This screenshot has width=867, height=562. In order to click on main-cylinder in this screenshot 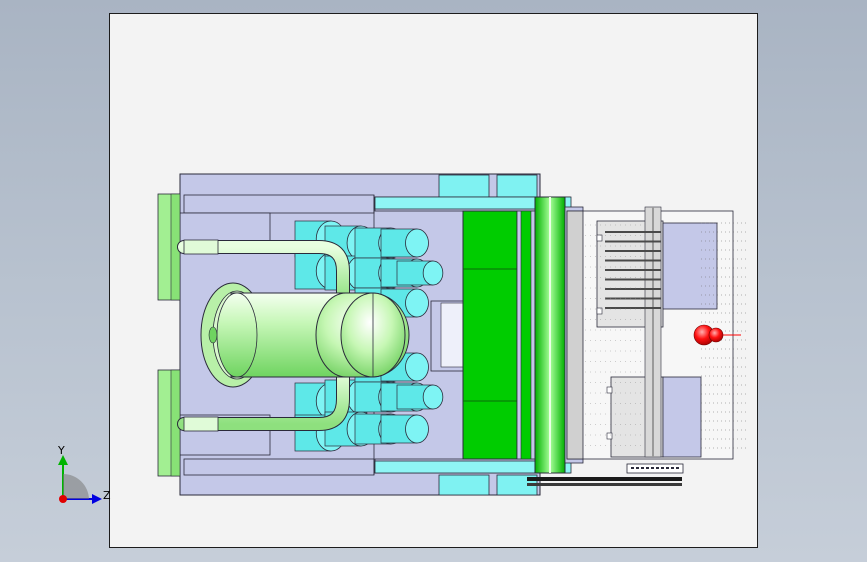, I will do `click(305, 335)`.